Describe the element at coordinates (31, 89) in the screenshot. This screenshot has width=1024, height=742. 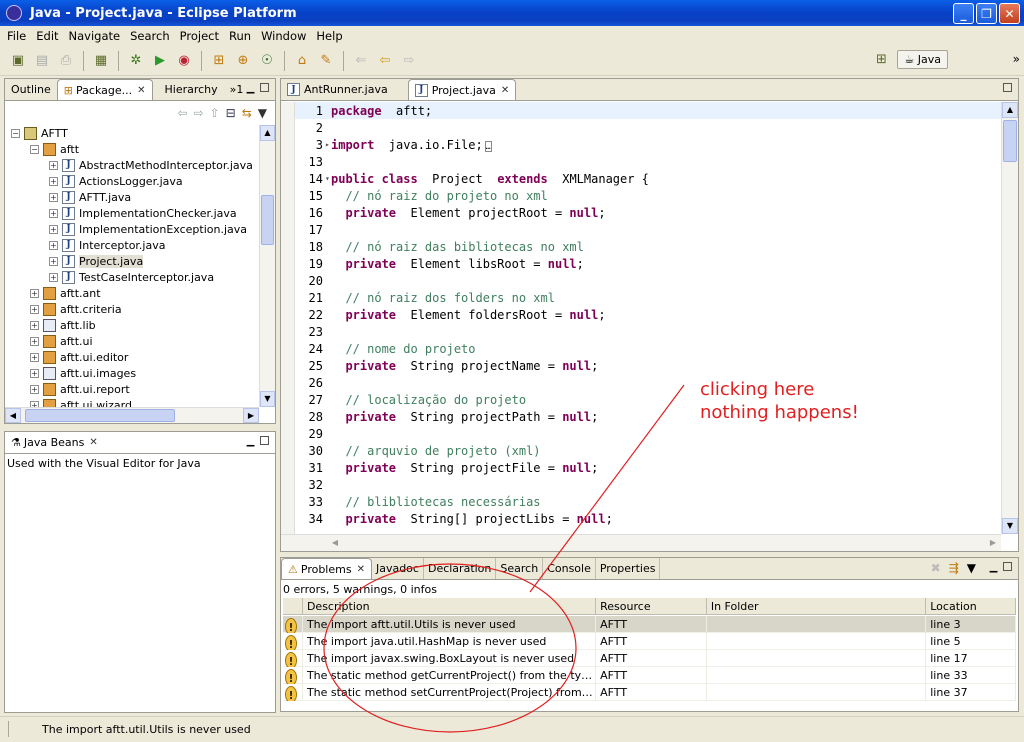
I see `tab-outline: Outline` at that location.